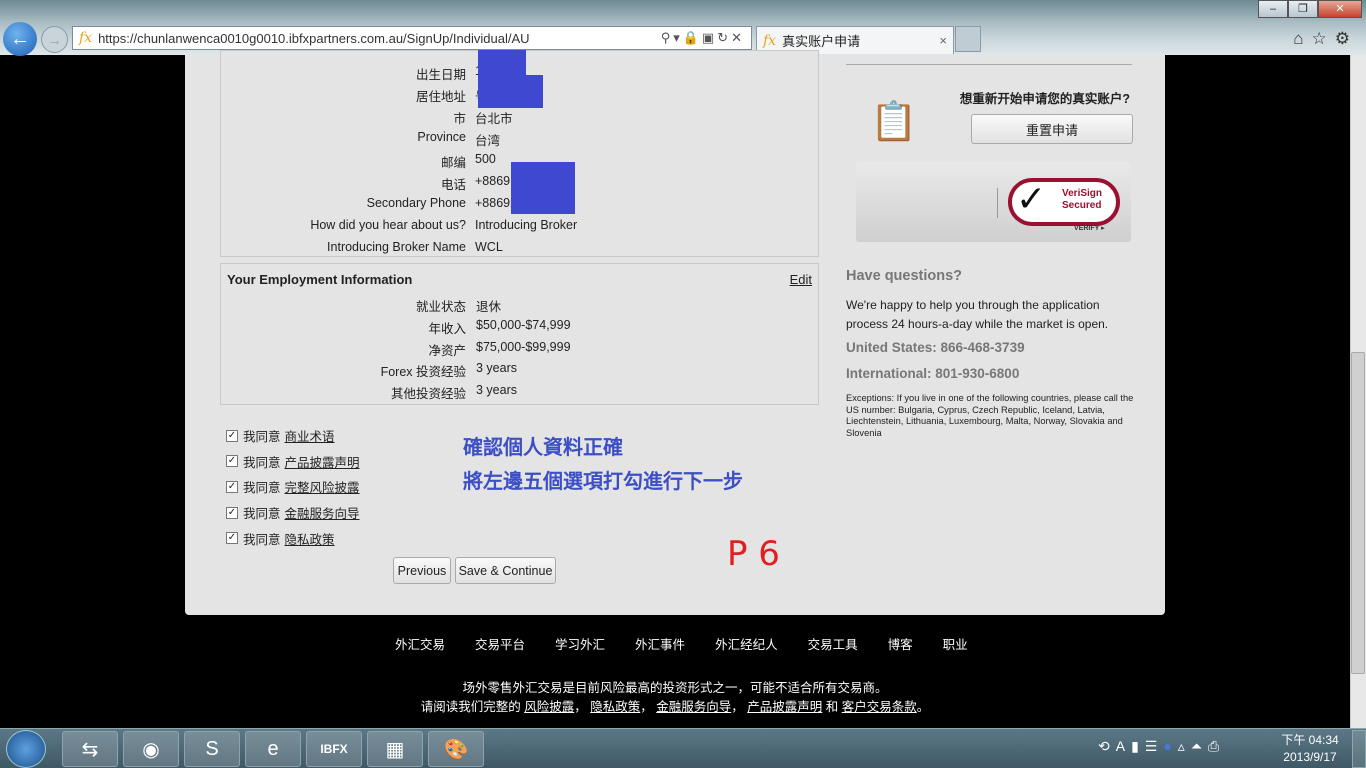 The image size is (1366, 768). What do you see at coordinates (151, 749) in the screenshot?
I see `taskbar-chrome-icon: ◉` at bounding box center [151, 749].